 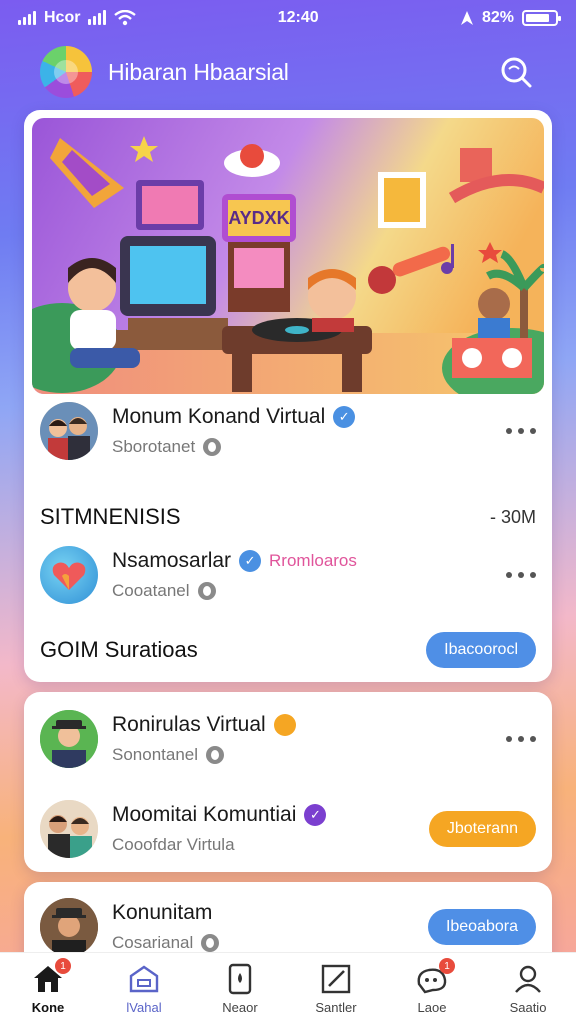 I want to click on community-badge: 1, so click(x=447, y=966).